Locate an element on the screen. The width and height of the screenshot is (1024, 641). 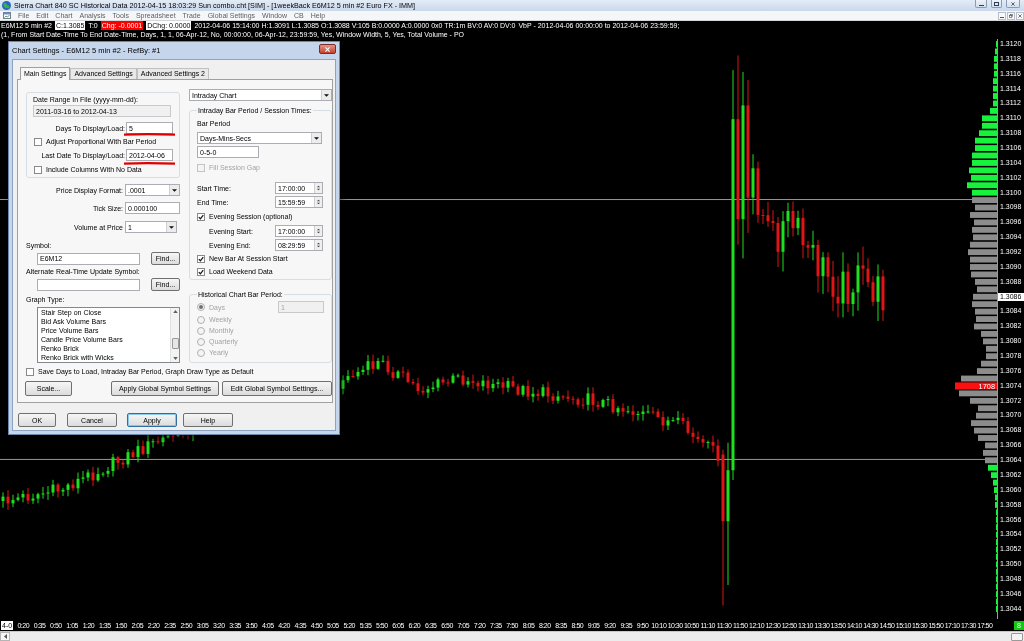
maximize-button is located at coordinates (996, 4).